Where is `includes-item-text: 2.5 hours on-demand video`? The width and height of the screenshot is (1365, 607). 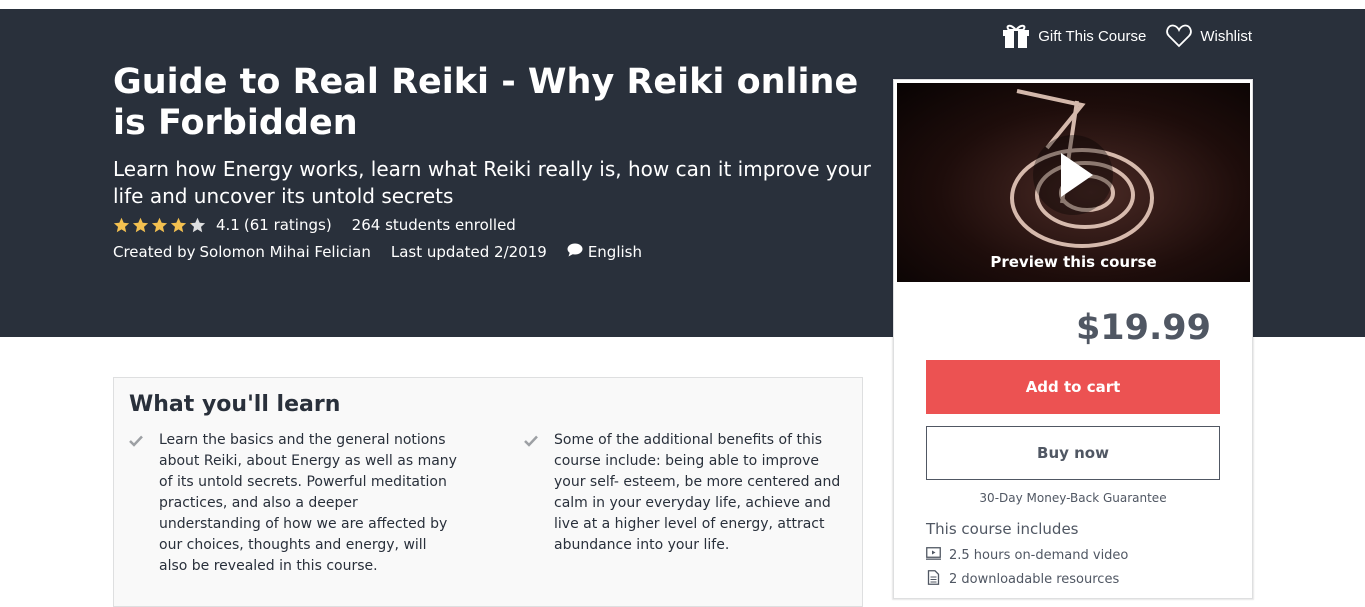
includes-item-text: 2.5 hours on-demand video is located at coordinates (1039, 555).